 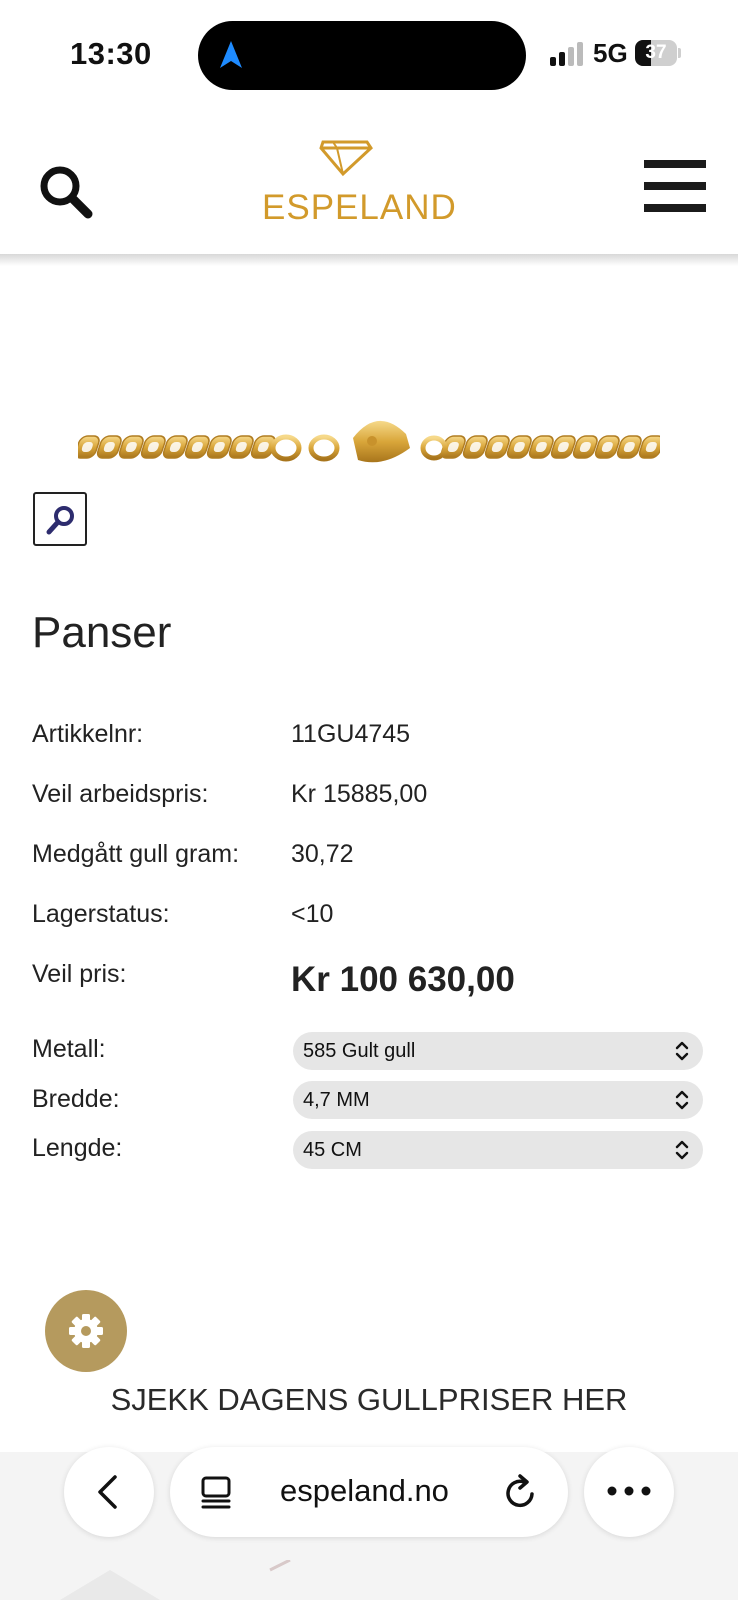 I want to click on width-selected-value: 4,7 MM, so click(x=336, y=1100).